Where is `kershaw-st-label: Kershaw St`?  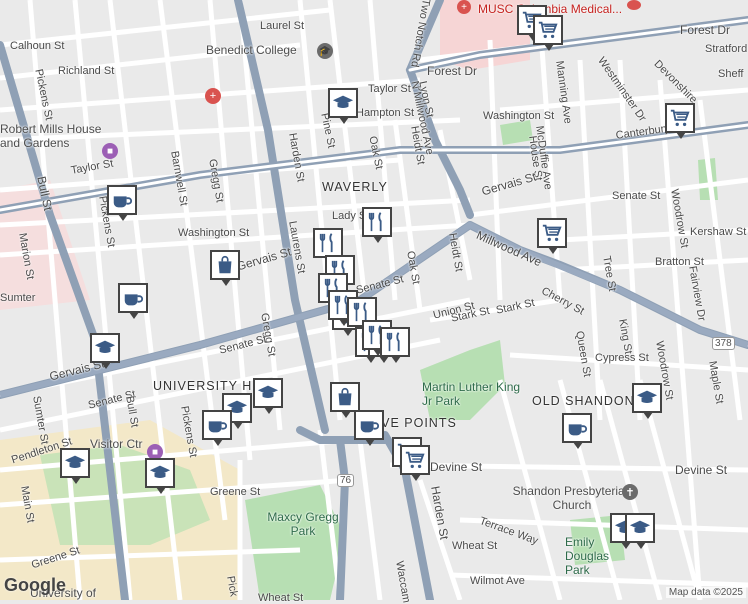 kershaw-st-label: Kershaw St is located at coordinates (718, 232).